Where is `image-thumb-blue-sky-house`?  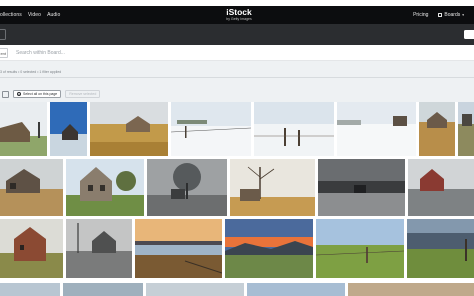
image-thumb-blue-sky-house is located at coordinates (68, 129).